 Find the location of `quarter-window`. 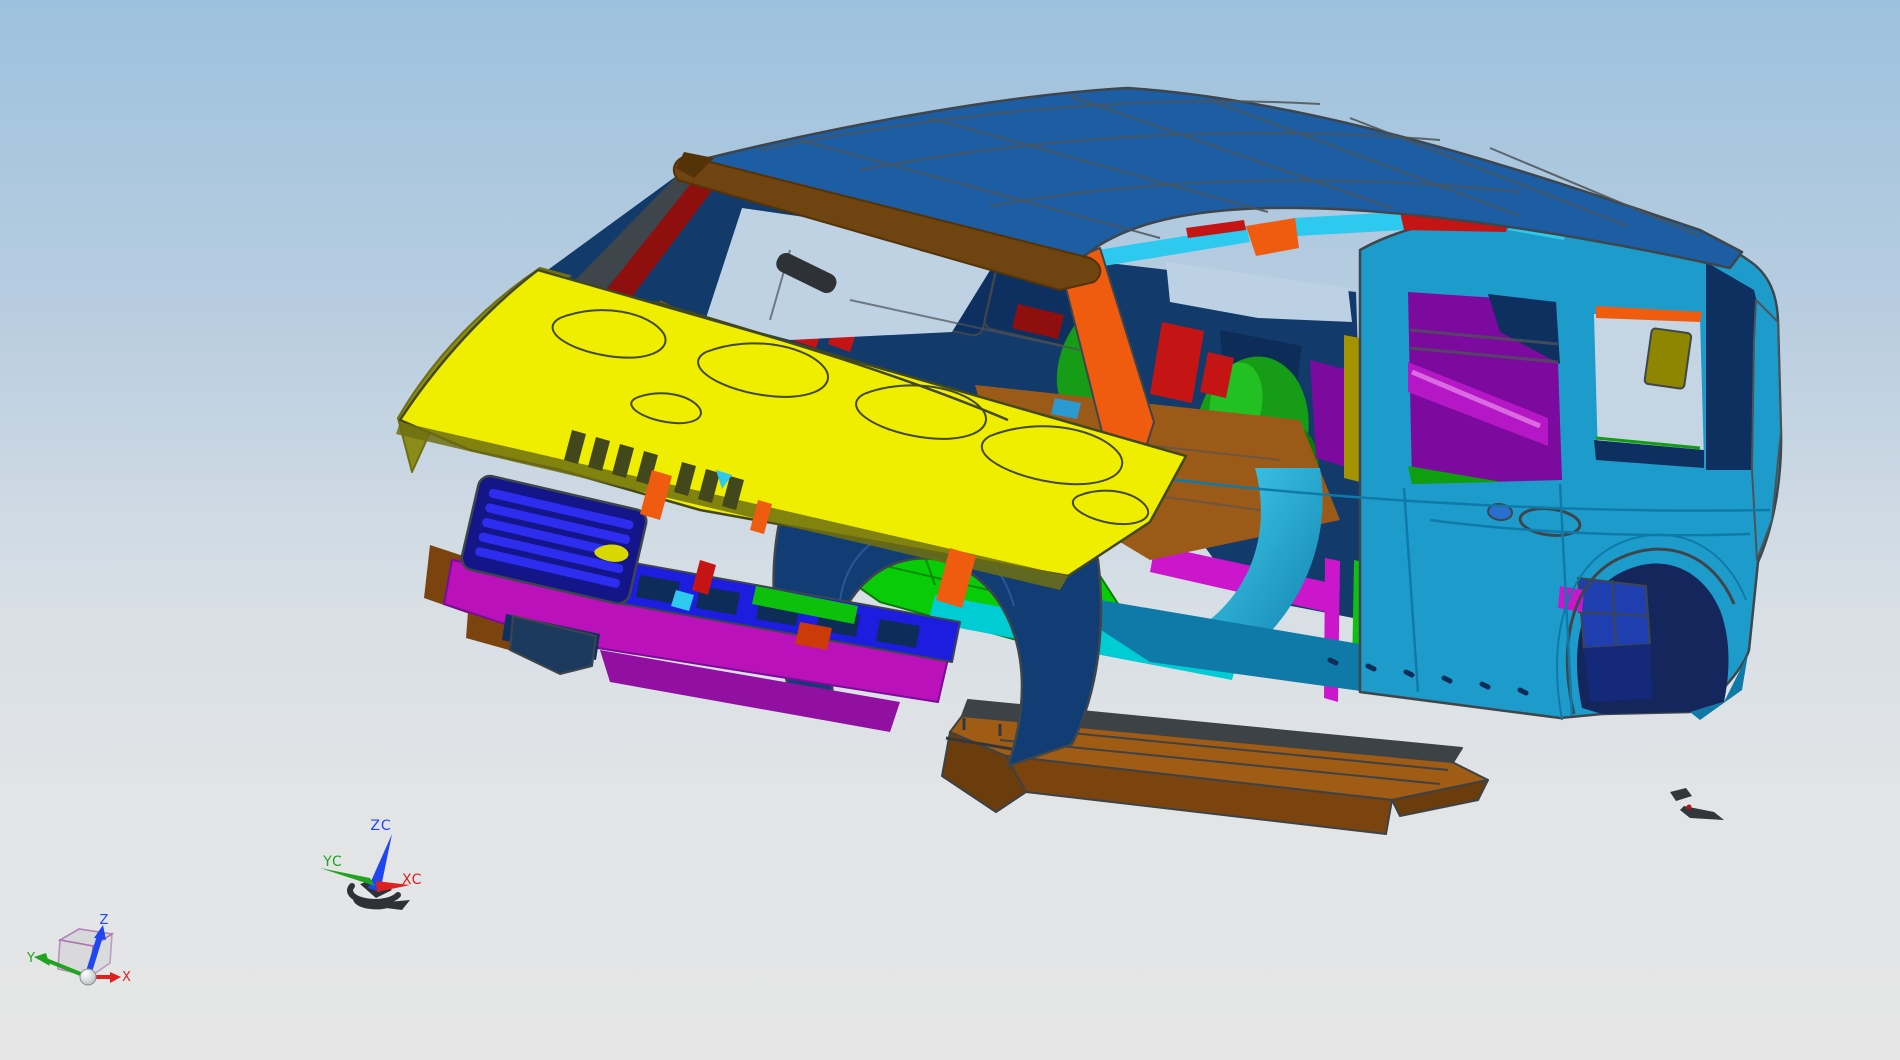

quarter-window is located at coordinates (1649, 387).